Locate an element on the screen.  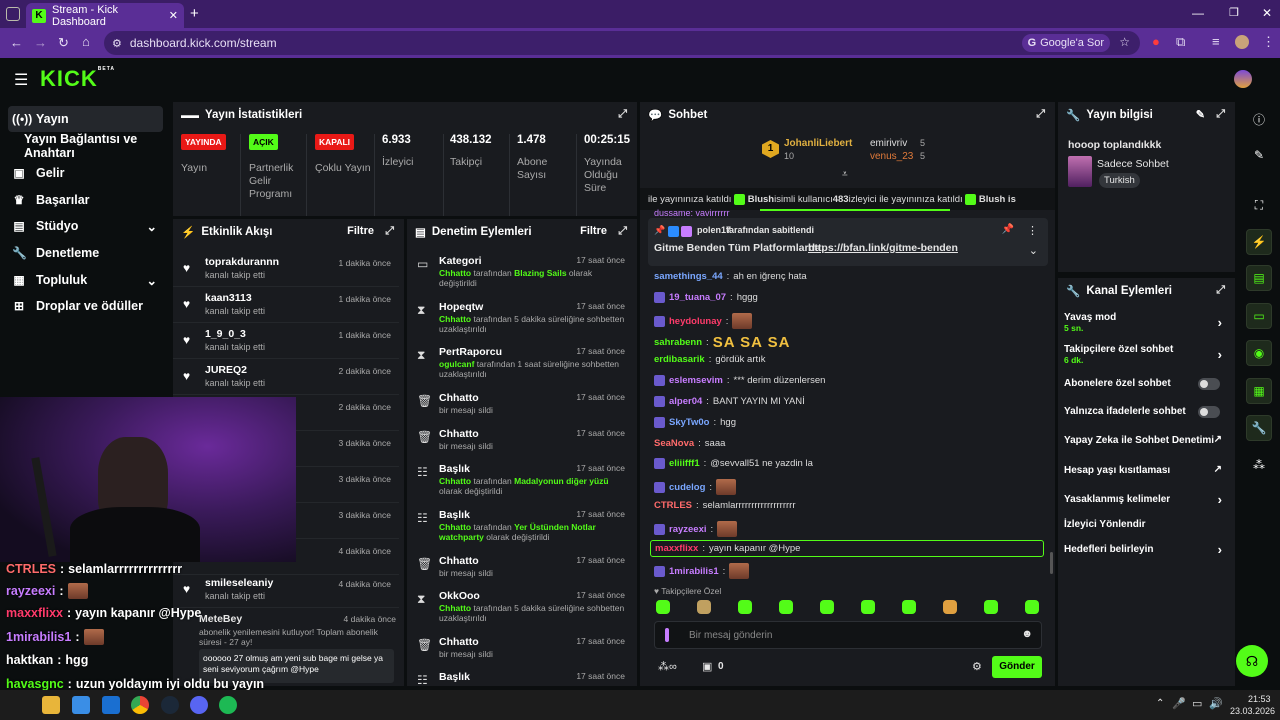
channel-action-item: Yasaklanmış kelimeler › is located at coordinates (1146, 499).